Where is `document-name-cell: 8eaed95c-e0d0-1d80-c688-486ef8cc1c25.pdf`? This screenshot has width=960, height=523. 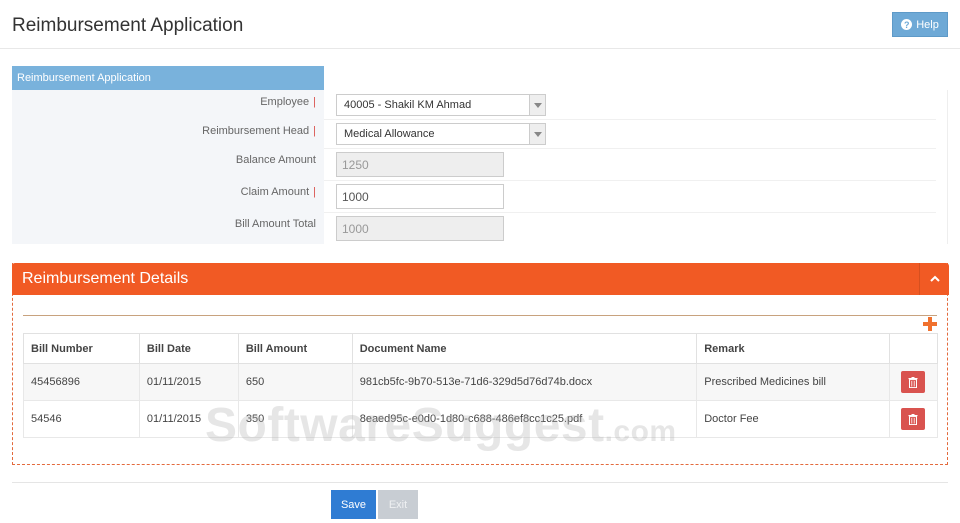
document-name-cell: 8eaed95c-e0d0-1d80-c688-486ef8cc1c25.pdf is located at coordinates (524, 419).